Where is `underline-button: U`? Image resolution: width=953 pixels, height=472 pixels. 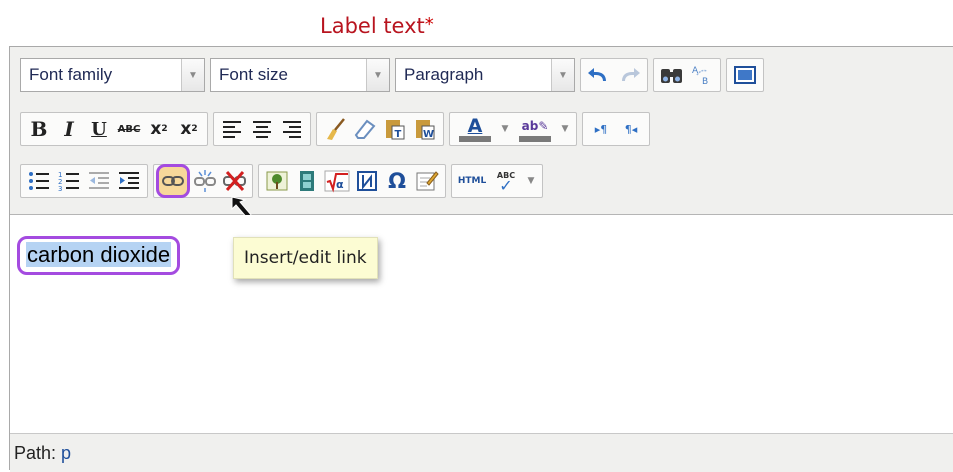
underline-button: U is located at coordinates (99, 129).